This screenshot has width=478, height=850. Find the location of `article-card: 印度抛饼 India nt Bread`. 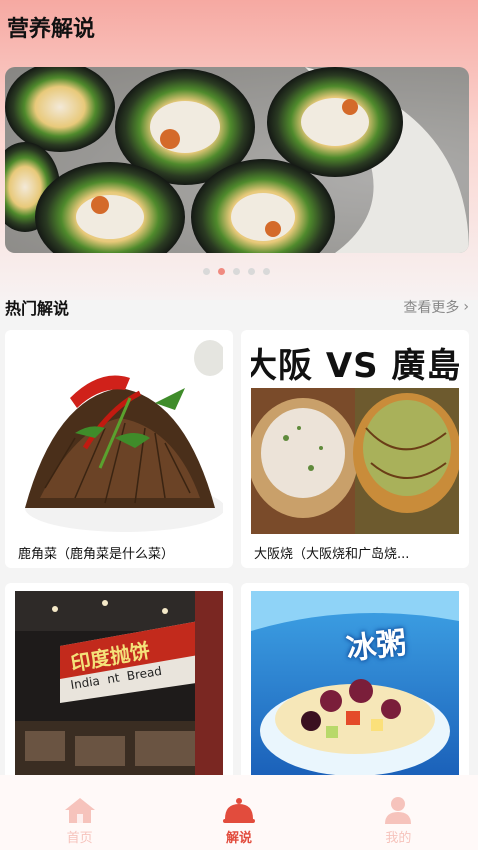

article-card: 印度抛饼 India nt Bread is located at coordinates (119, 683).